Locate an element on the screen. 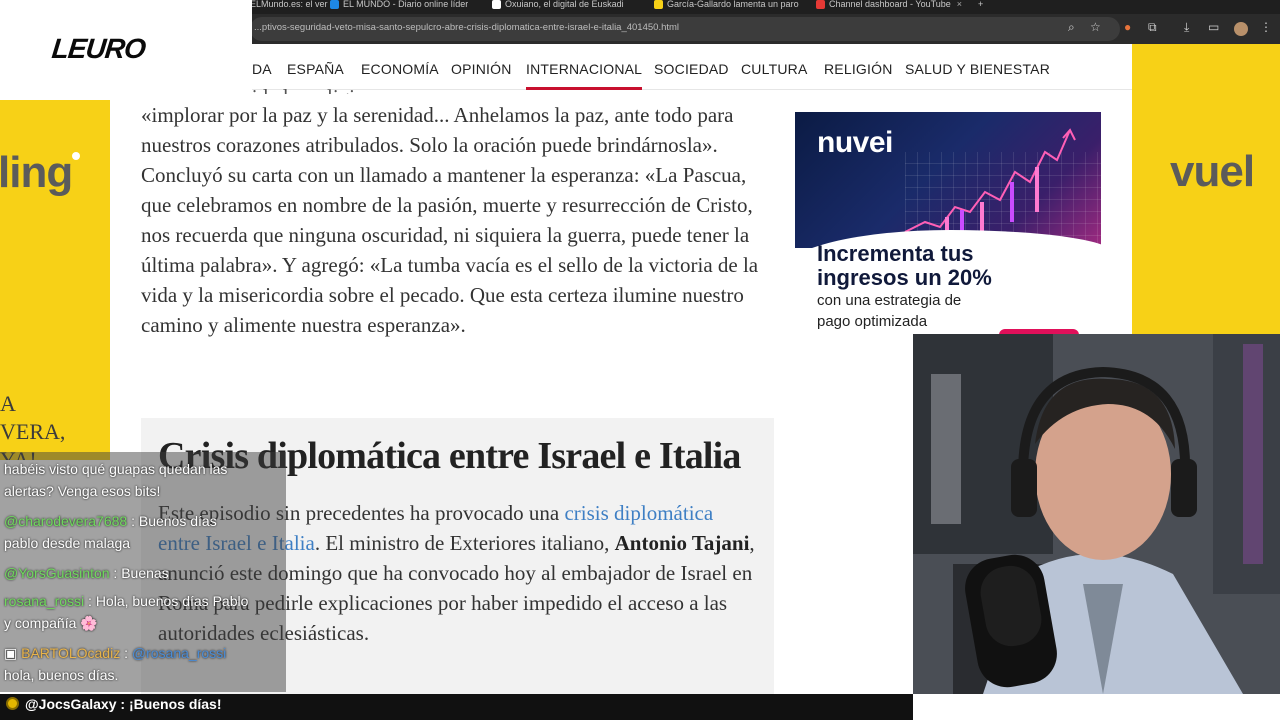 The image size is (1280, 720). chat-message: @YorsGuasinton : Buenas is located at coordinates (86, 573).